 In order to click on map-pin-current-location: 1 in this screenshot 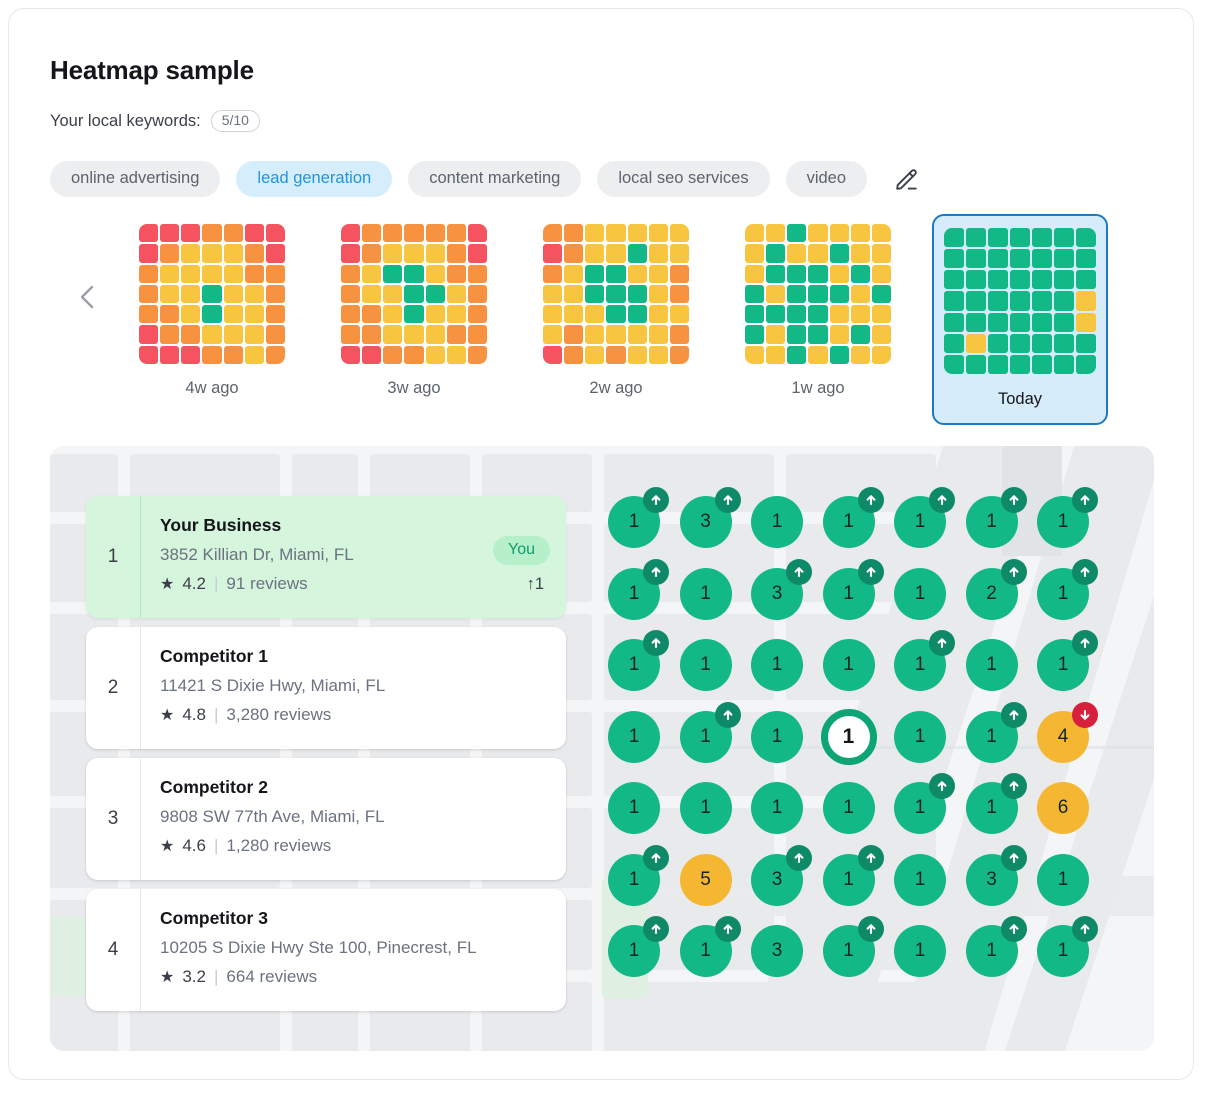, I will do `click(848, 736)`.